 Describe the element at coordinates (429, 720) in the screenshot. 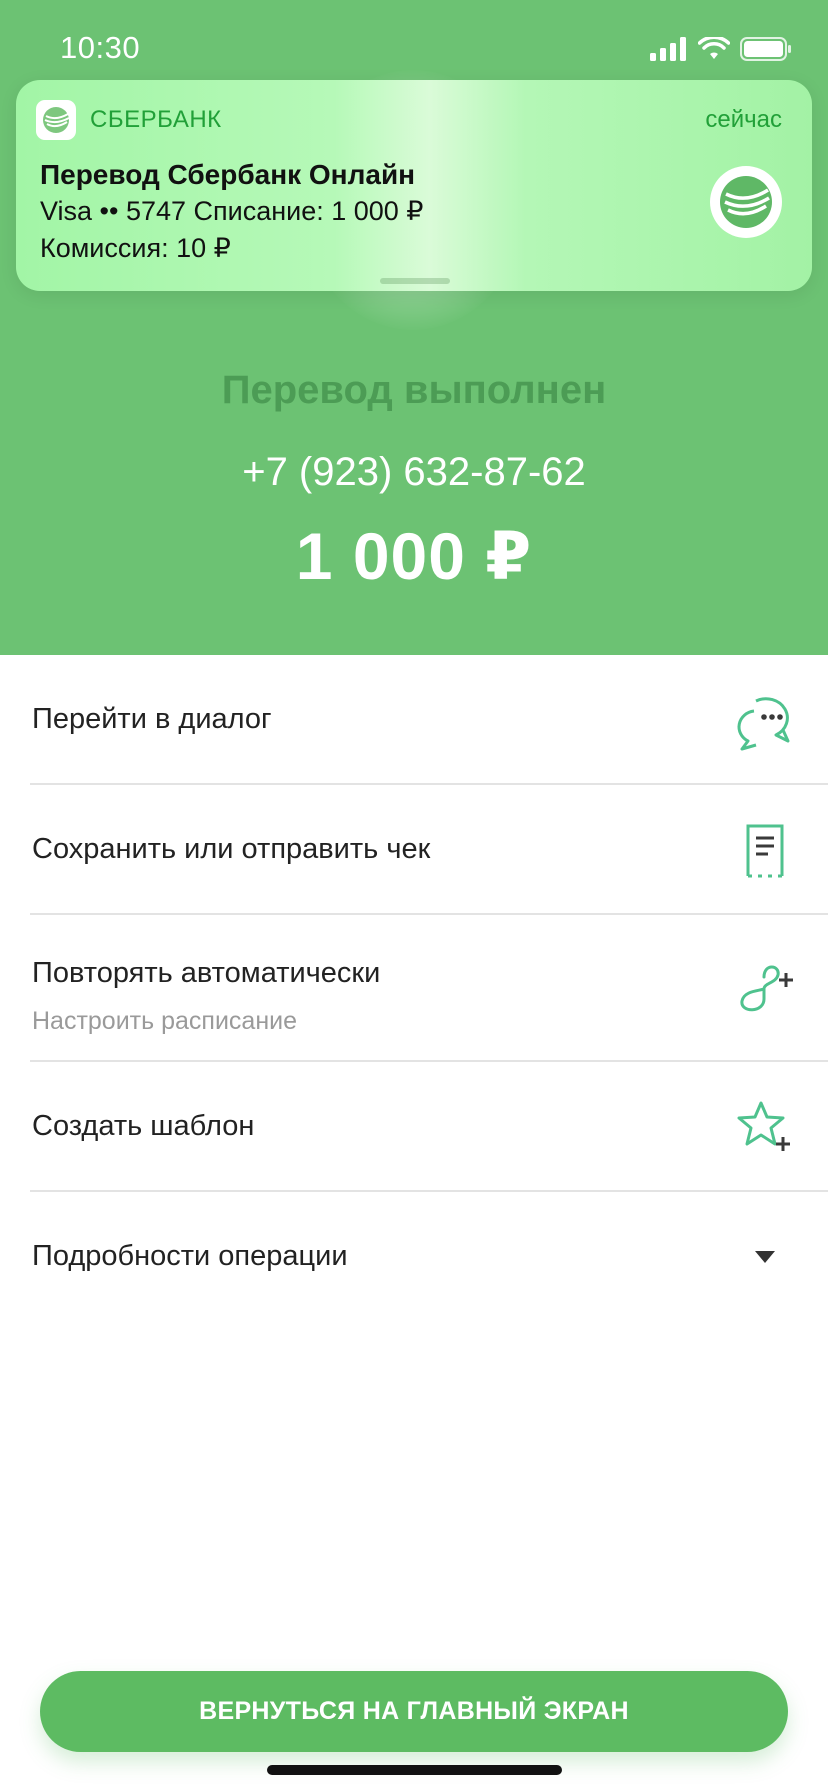

I see `action-open-dialog: Перейти в диалог` at that location.